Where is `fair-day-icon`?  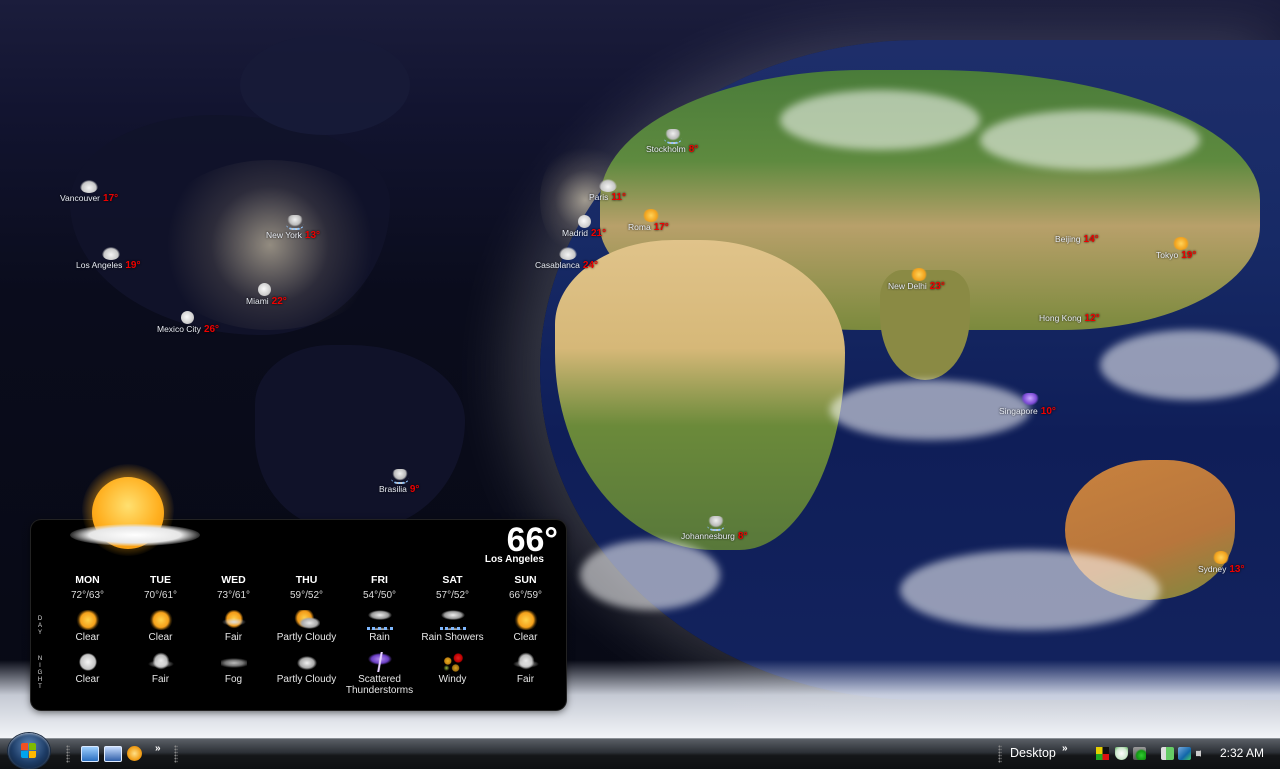
fair-day-icon is located at coordinates (233, 620).